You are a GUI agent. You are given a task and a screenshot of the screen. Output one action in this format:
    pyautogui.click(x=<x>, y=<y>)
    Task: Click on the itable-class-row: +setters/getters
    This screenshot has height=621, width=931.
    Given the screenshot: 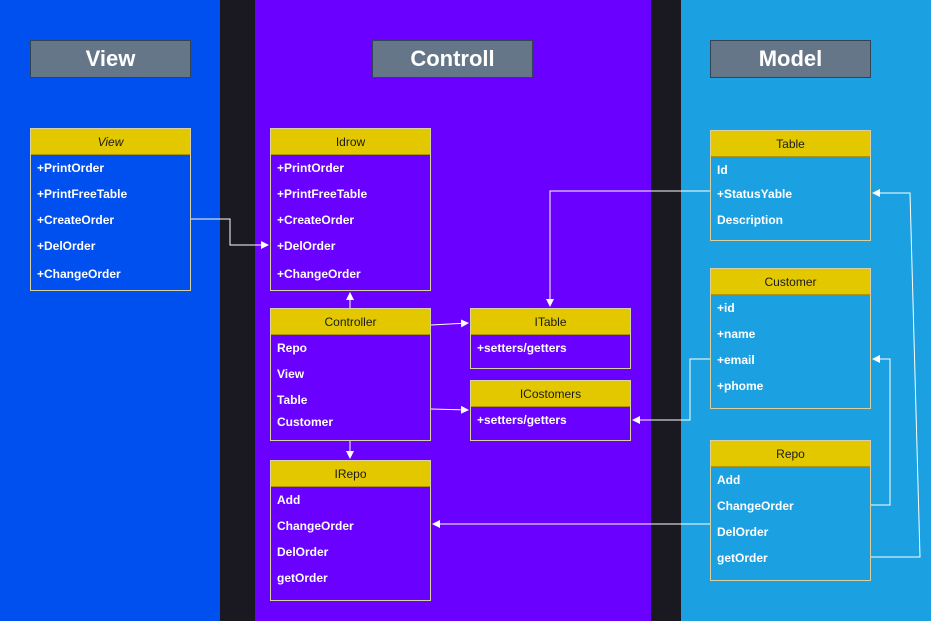 What is the action you would take?
    pyautogui.click(x=522, y=348)
    